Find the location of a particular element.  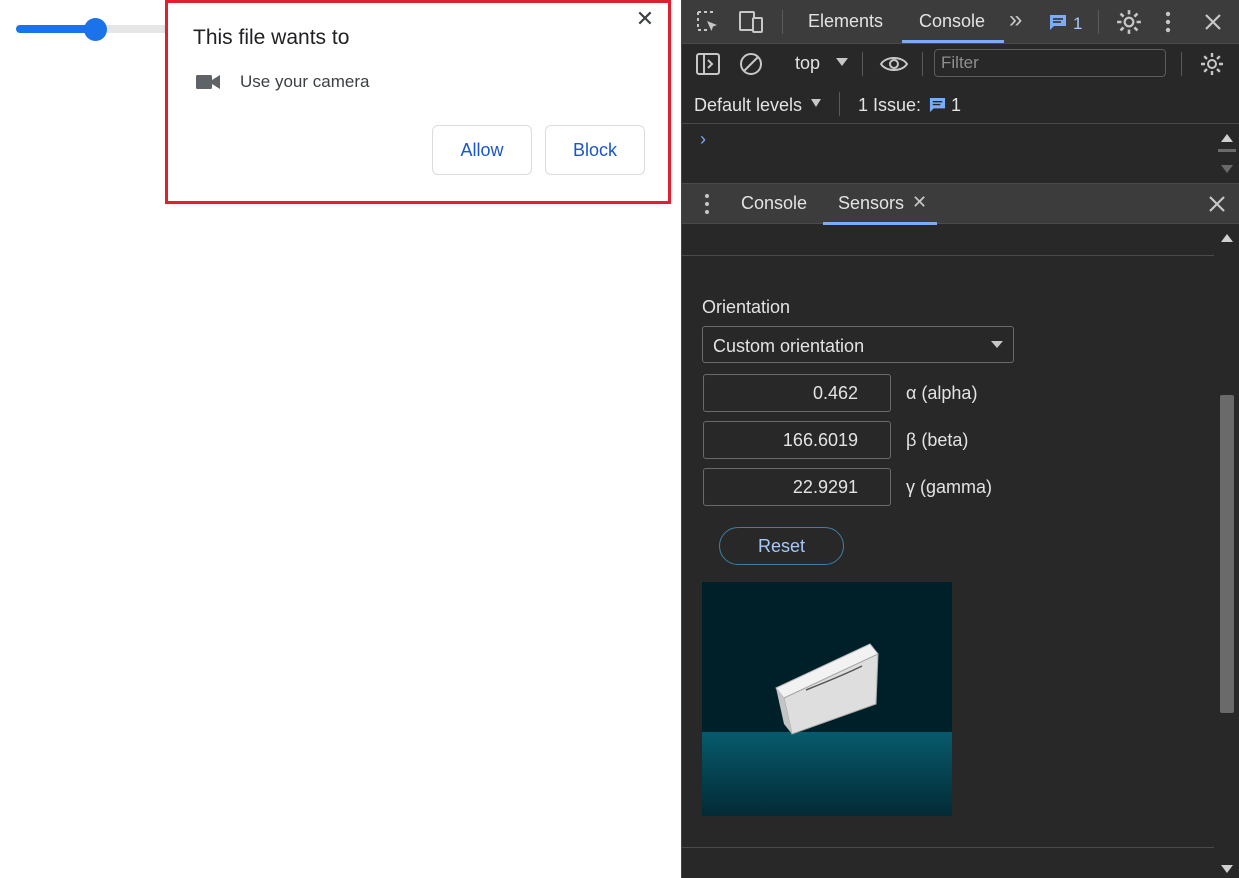

tab-console: Console is located at coordinates (952, 21).